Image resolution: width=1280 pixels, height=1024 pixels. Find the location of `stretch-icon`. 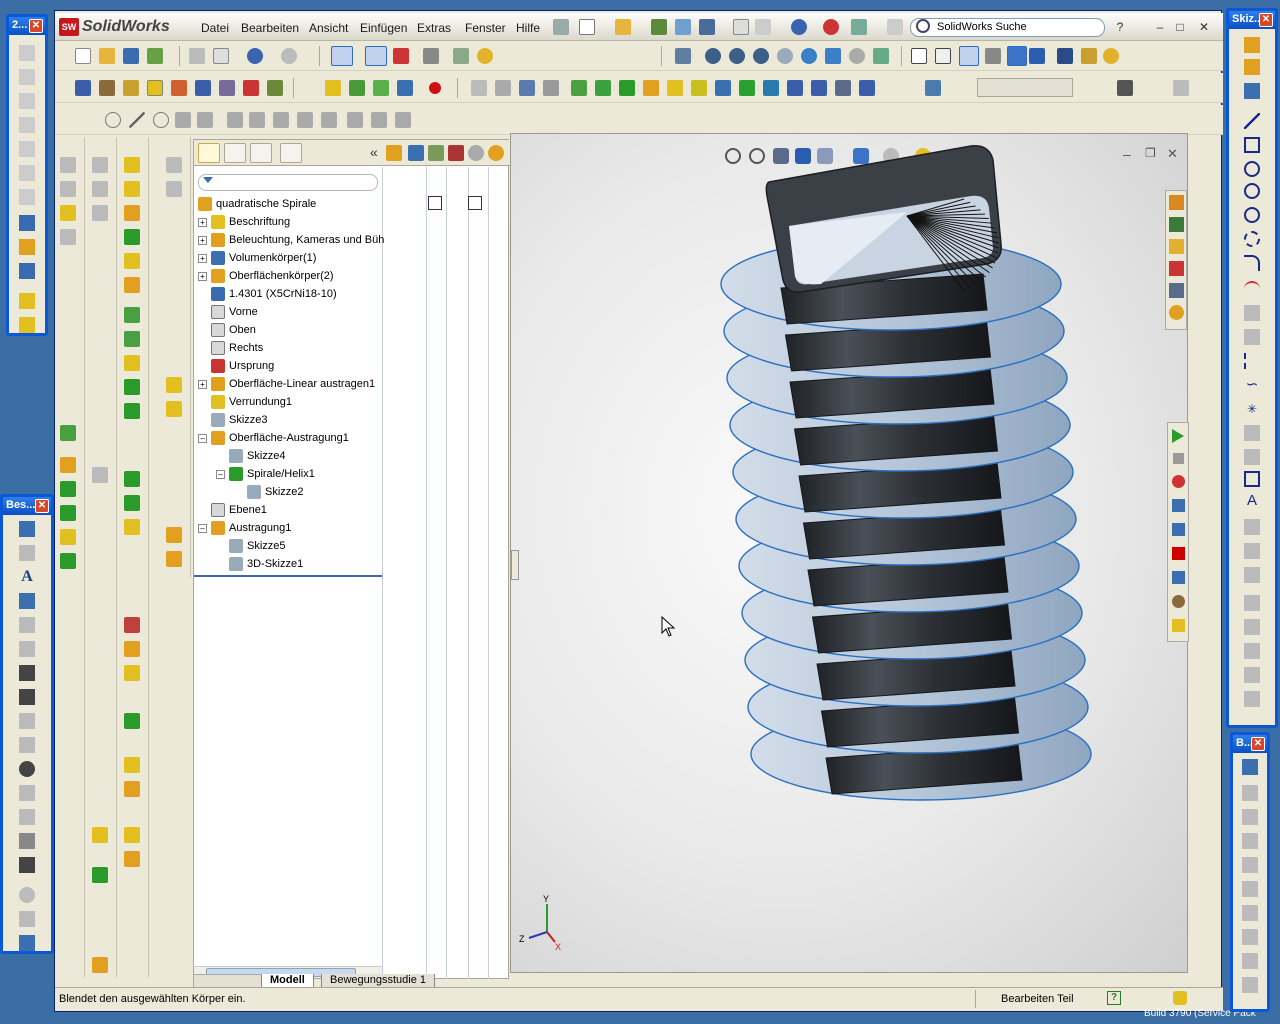

stretch-icon is located at coordinates (281, 120).